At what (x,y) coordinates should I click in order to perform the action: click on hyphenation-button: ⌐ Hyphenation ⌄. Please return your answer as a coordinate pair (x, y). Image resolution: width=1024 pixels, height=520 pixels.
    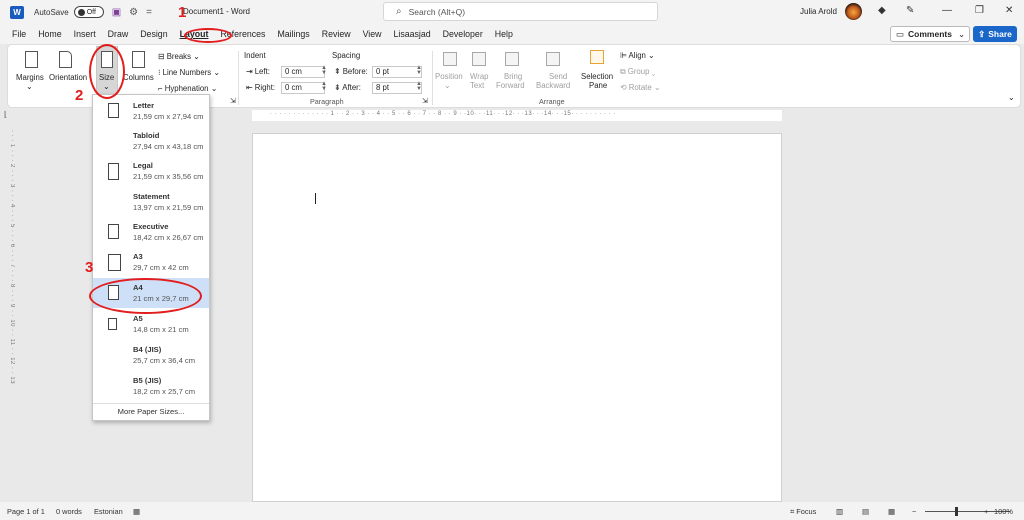
    Looking at the image, I should click on (187, 88).